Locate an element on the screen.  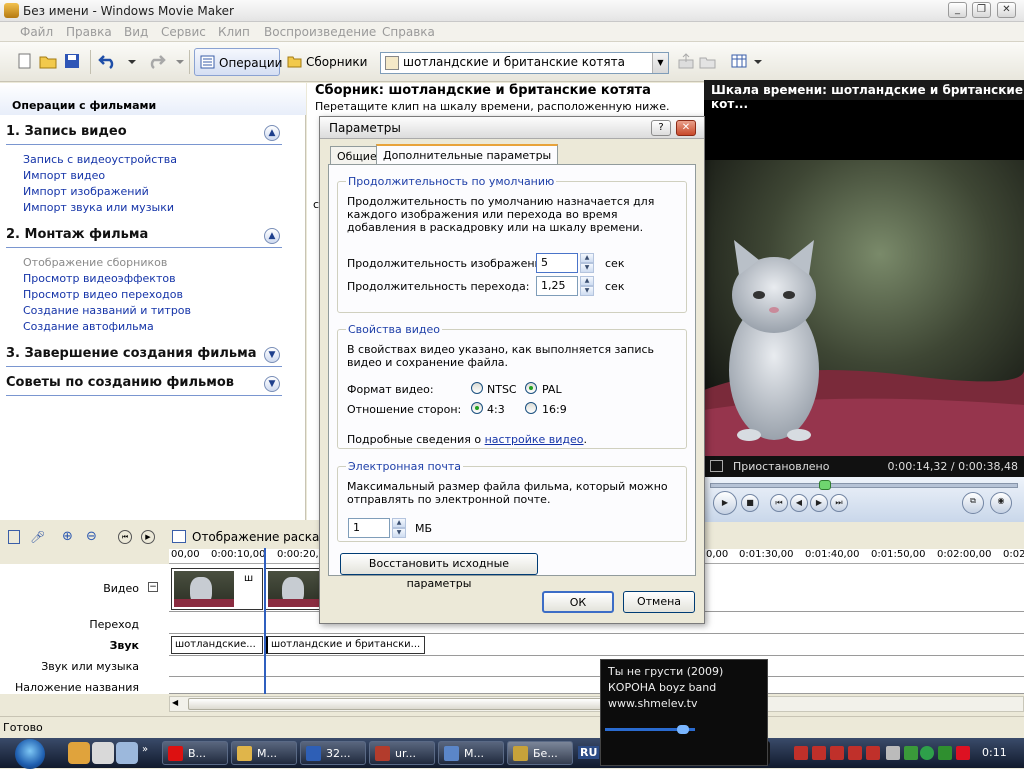
language-indicator: RU is located at coordinates (589, 752).